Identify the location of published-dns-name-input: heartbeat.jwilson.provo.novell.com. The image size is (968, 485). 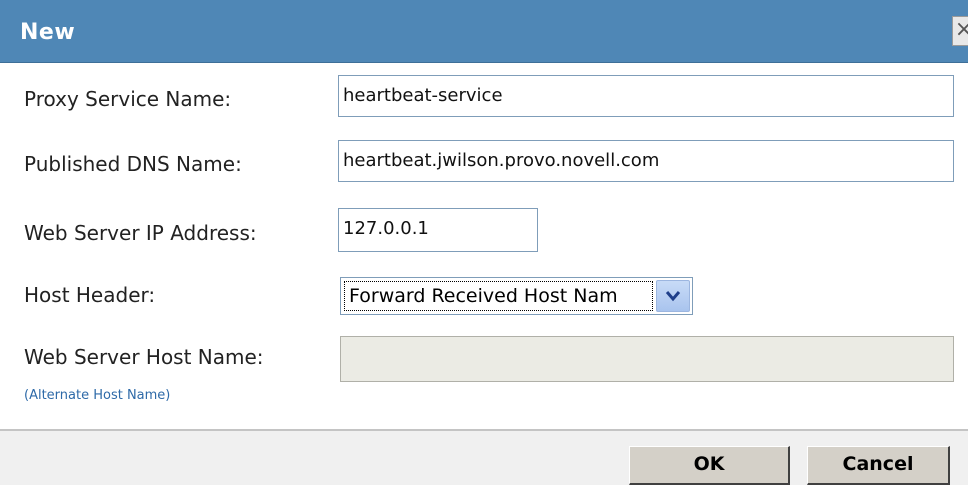
(646, 161).